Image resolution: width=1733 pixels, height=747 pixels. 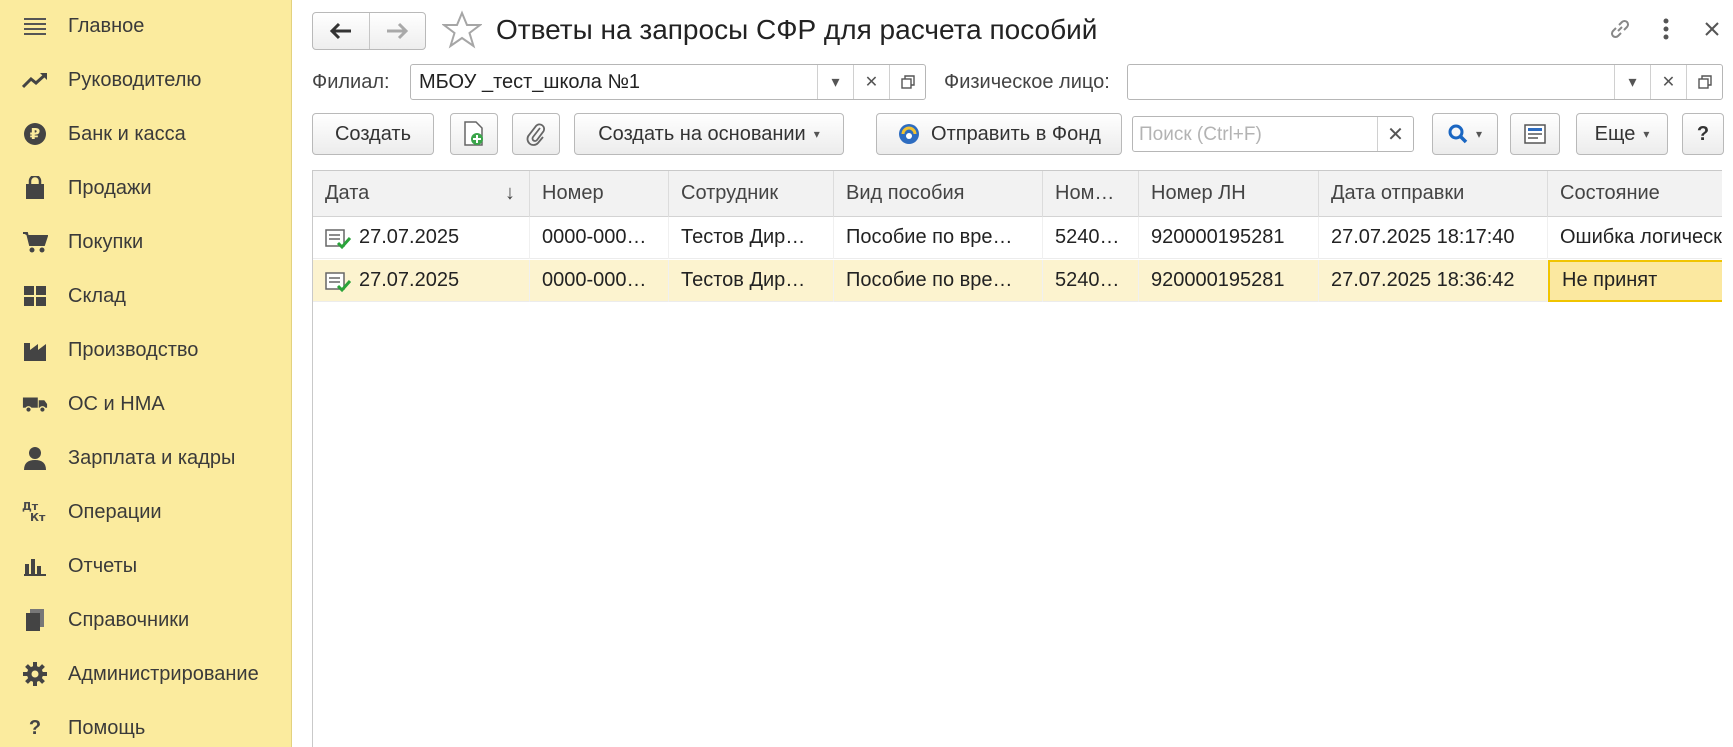 What do you see at coordinates (35, 566) in the screenshot?
I see `bar-chart-icon` at bounding box center [35, 566].